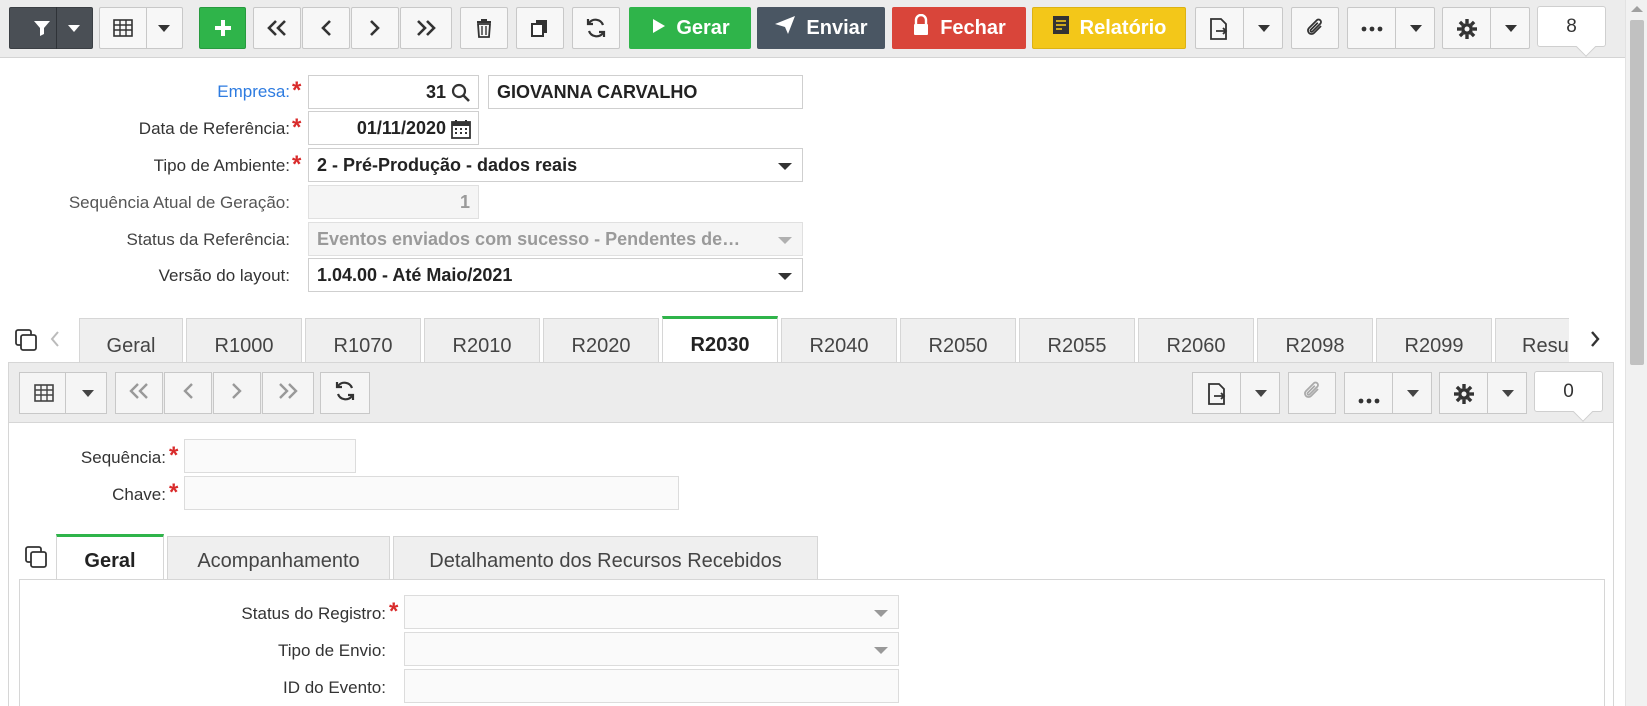 The width and height of the screenshot is (1647, 706). I want to click on data-referencia-label: Data de Referência:, so click(214, 128).